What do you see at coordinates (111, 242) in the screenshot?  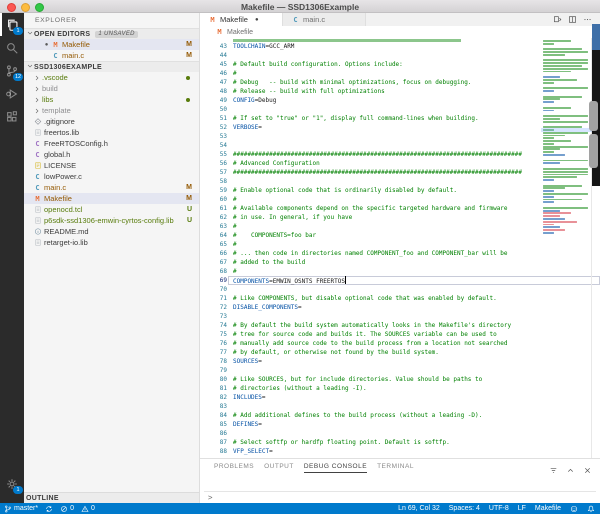 I see `tree-file-retarget-io.lib: retarget-io.lib` at bounding box center [111, 242].